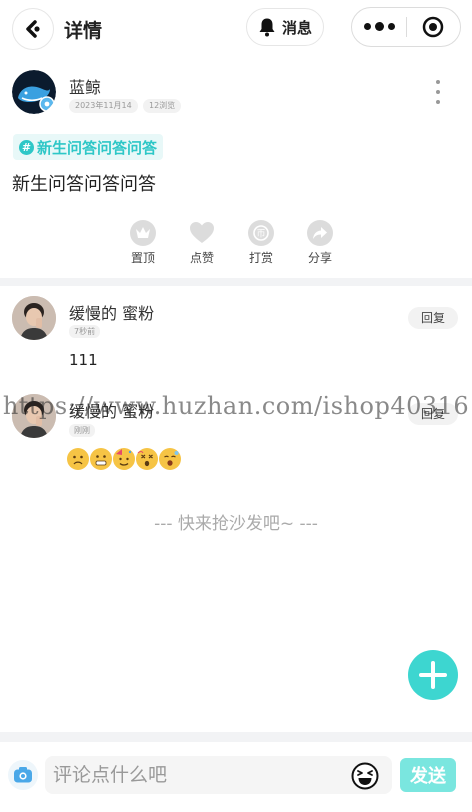 The width and height of the screenshot is (472, 812). What do you see at coordinates (170, 459) in the screenshot?
I see `yawning-face-icon` at bounding box center [170, 459].